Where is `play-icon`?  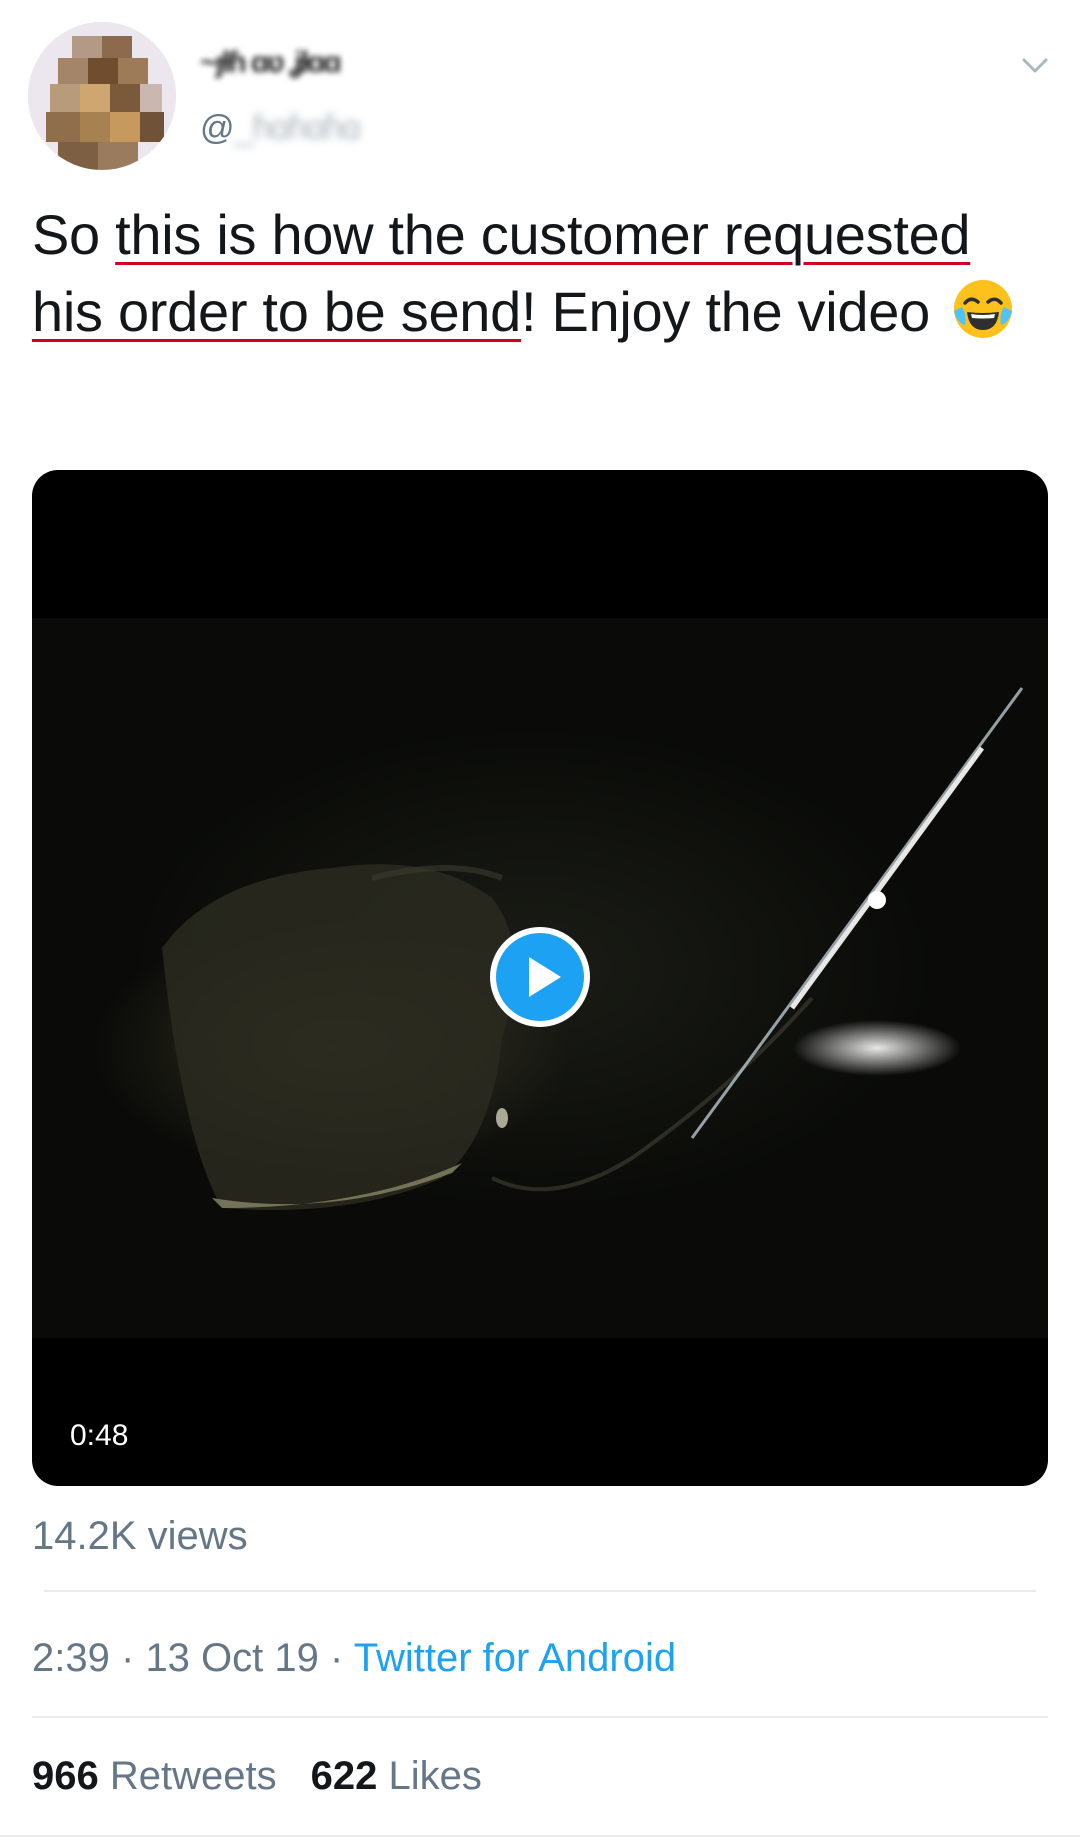 play-icon is located at coordinates (540, 977).